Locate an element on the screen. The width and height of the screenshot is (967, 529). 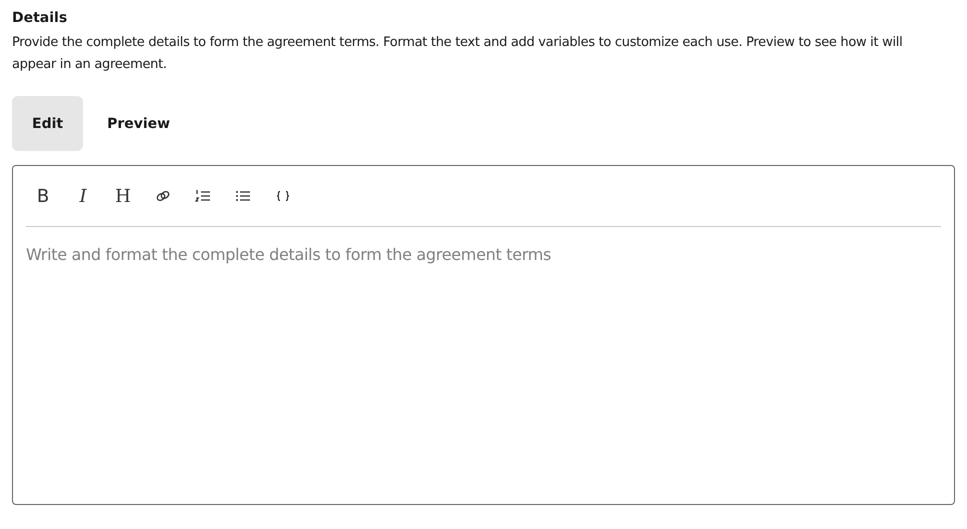
section-description: Provide the complete details to form the agreement terms. Format the text and add variables to customize each use. Preview to see how it will appear in an agreement. is located at coordinates (458, 54).